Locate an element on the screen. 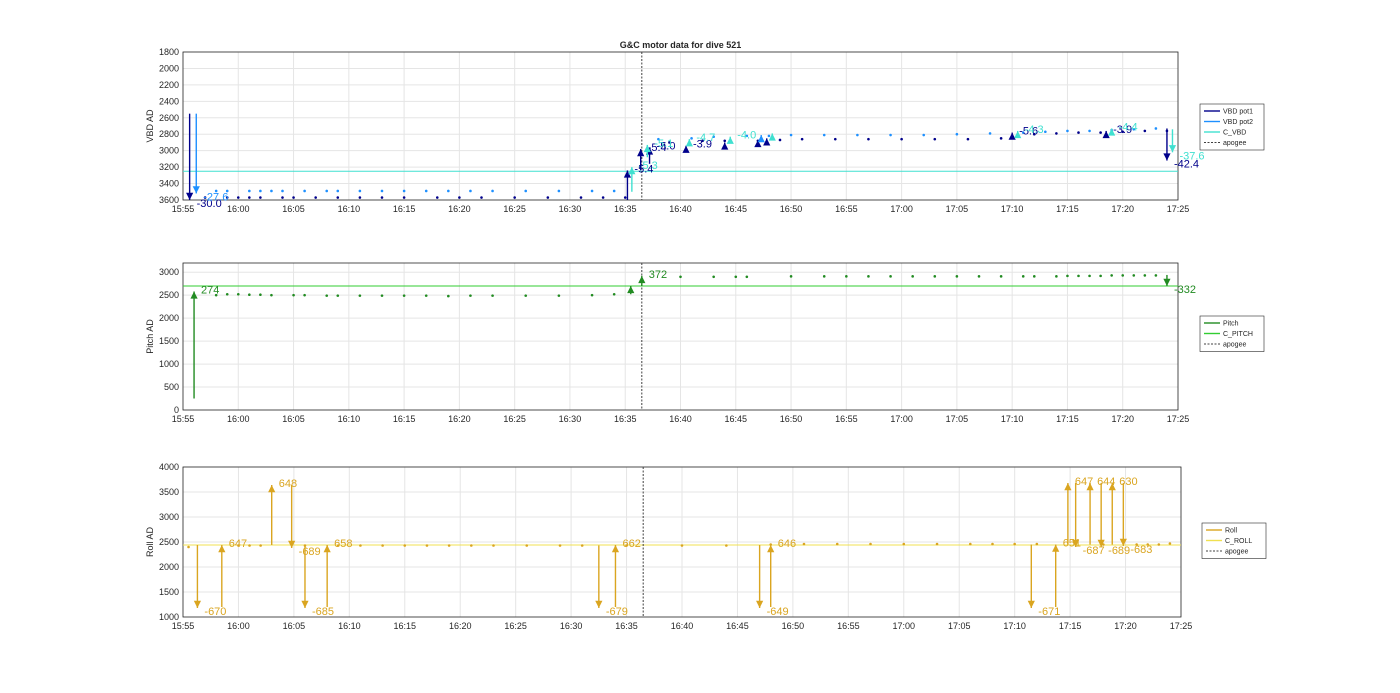 Image resolution: width=1400 pixels, height=693 pixels. annotation-label: -332 is located at coordinates (1185, 290).